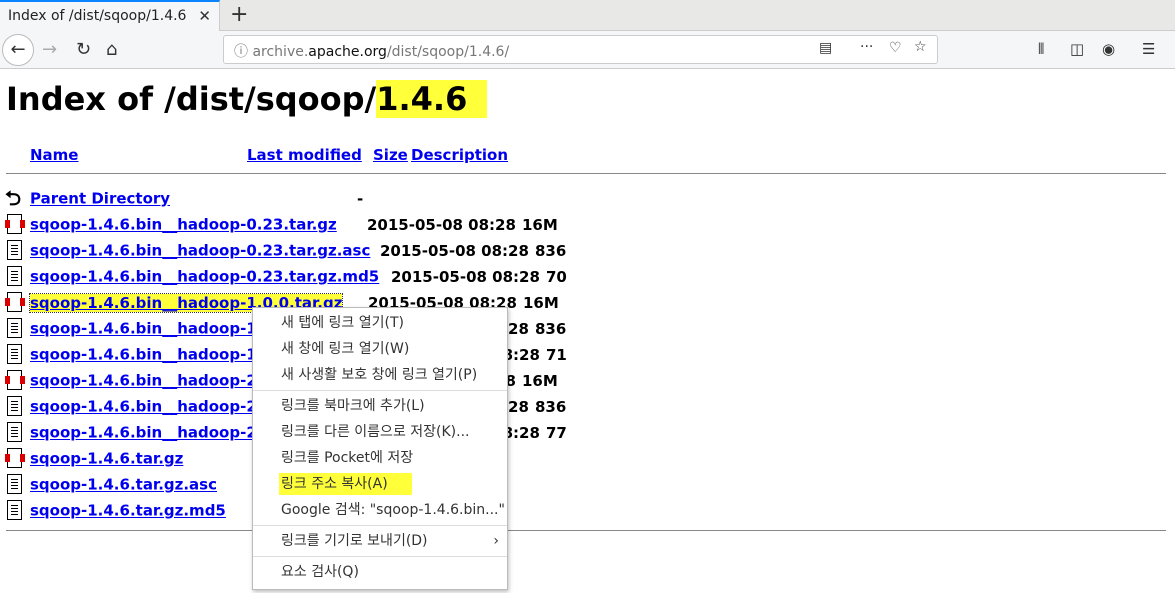 This screenshot has height=593, width=1175. Describe the element at coordinates (459, 155) in the screenshot. I see `sort-description-link: Description` at that location.